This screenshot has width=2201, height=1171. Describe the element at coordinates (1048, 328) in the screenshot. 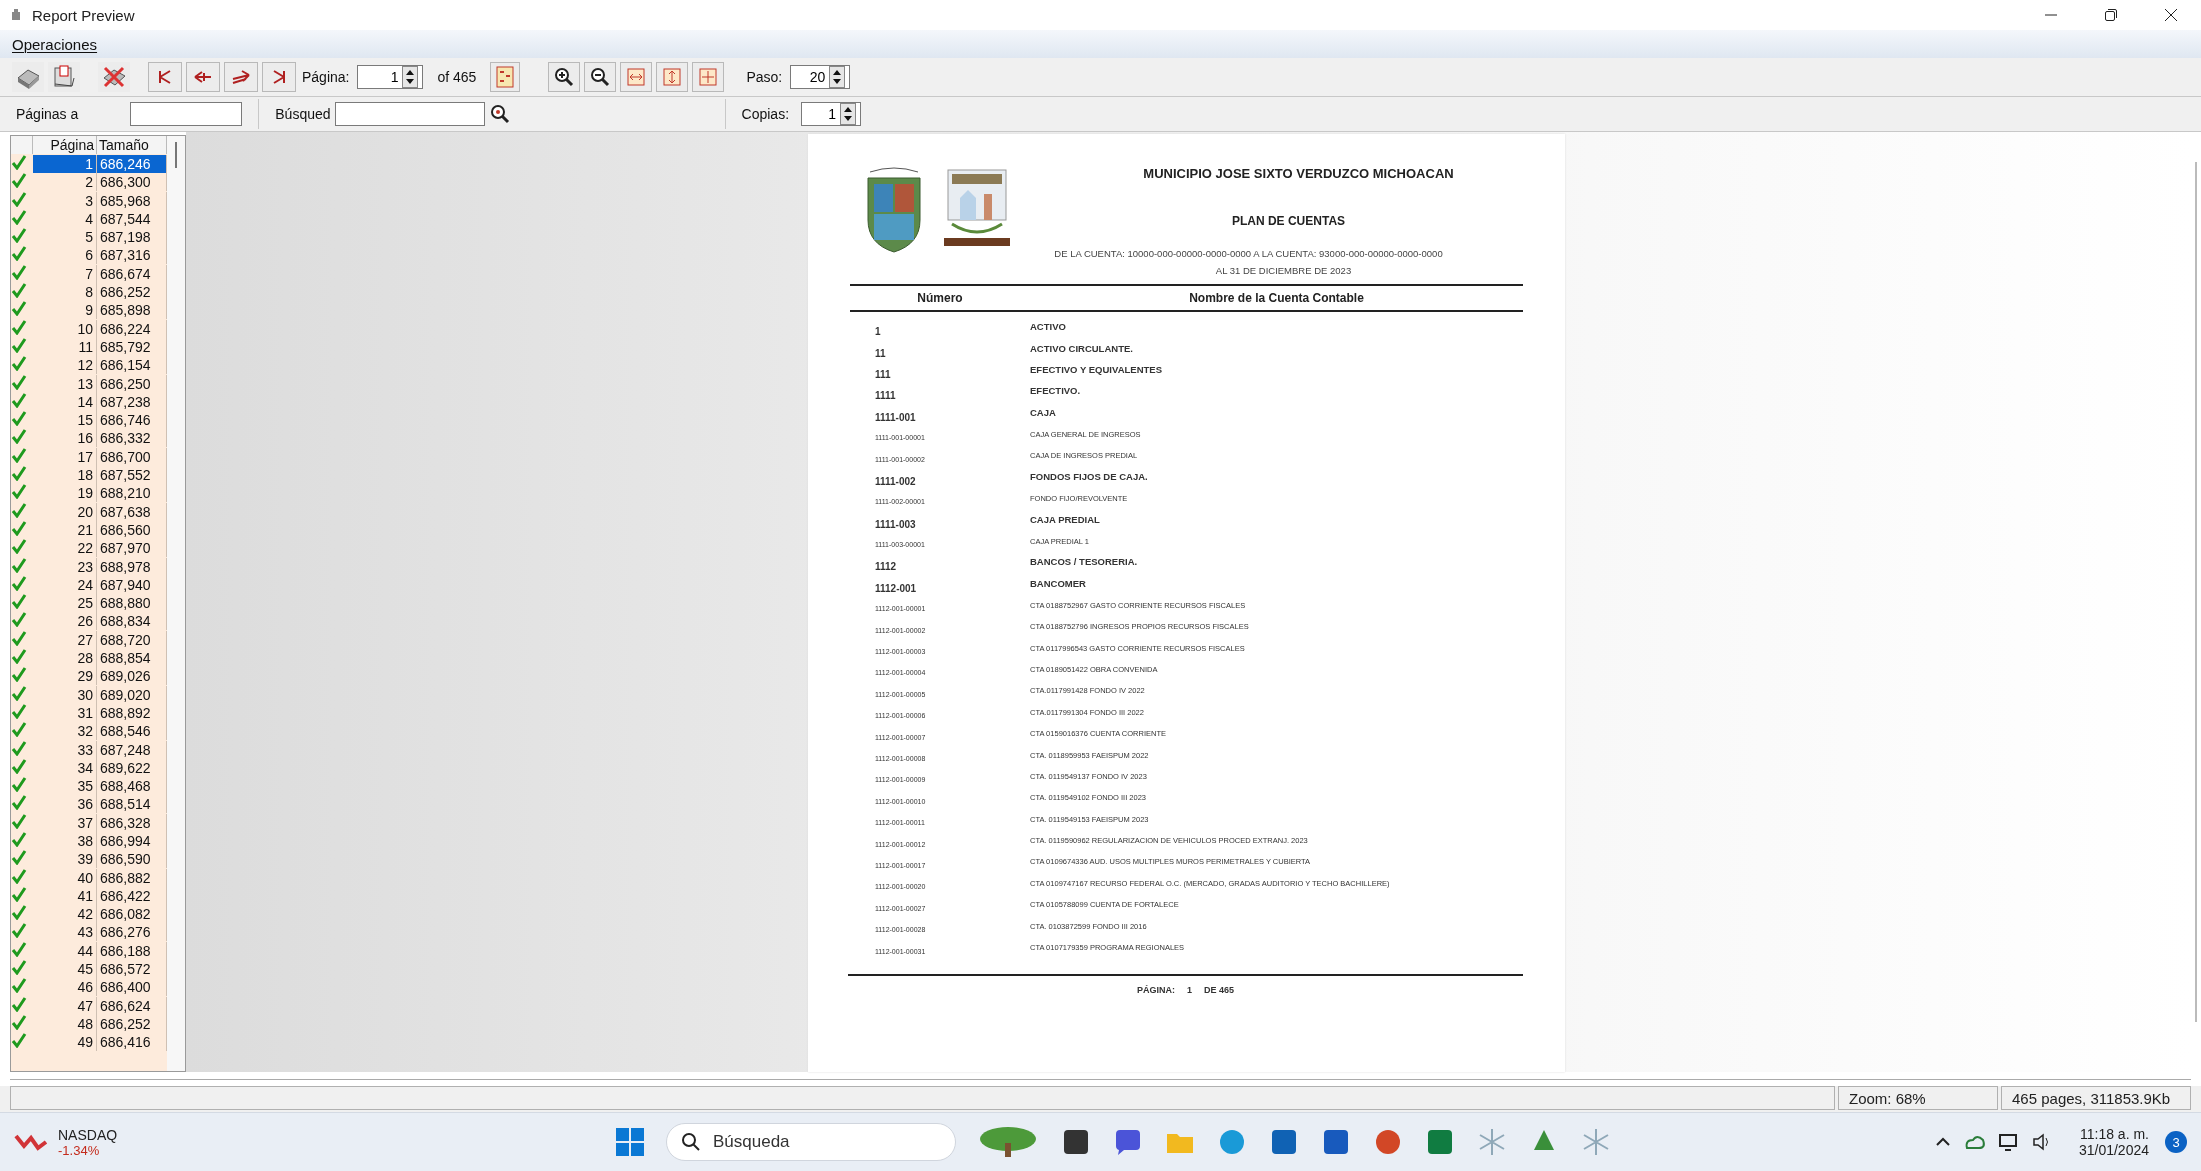

I see `account-name: ACTIVO` at that location.